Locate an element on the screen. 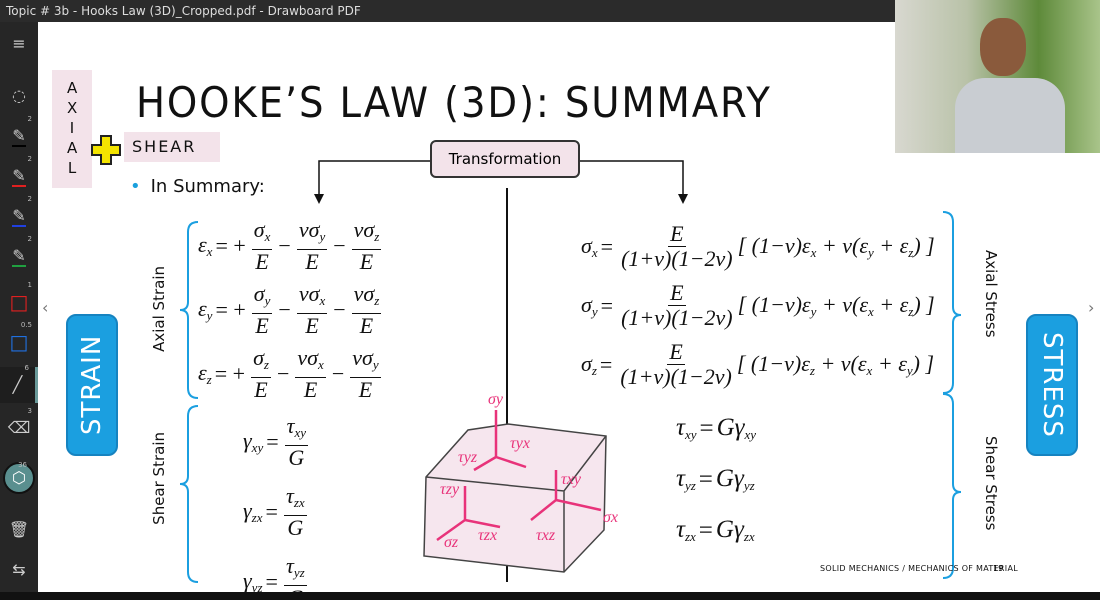  symbol: σx is located at coordinates (262, 231).